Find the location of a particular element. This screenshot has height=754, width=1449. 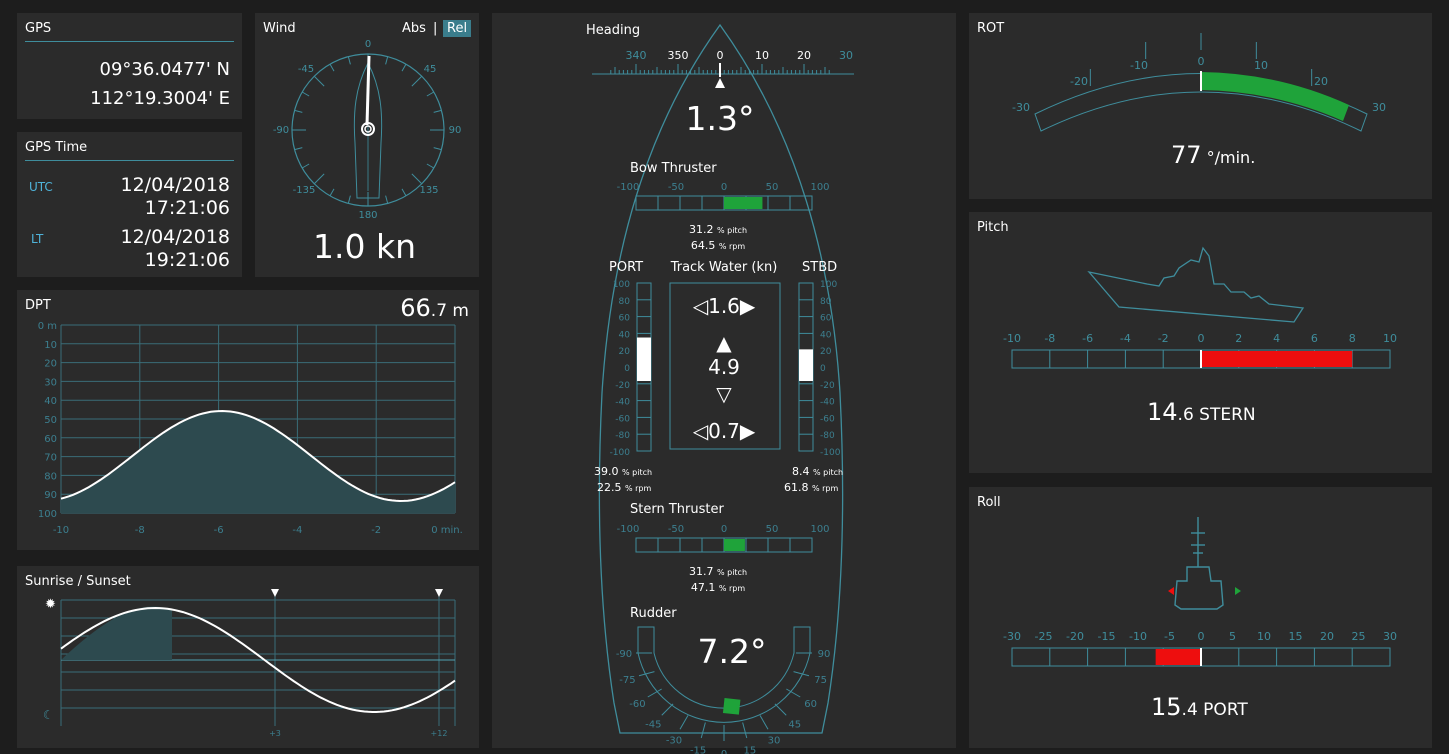

dpt-y-label: 40 is located at coordinates (50, 401).